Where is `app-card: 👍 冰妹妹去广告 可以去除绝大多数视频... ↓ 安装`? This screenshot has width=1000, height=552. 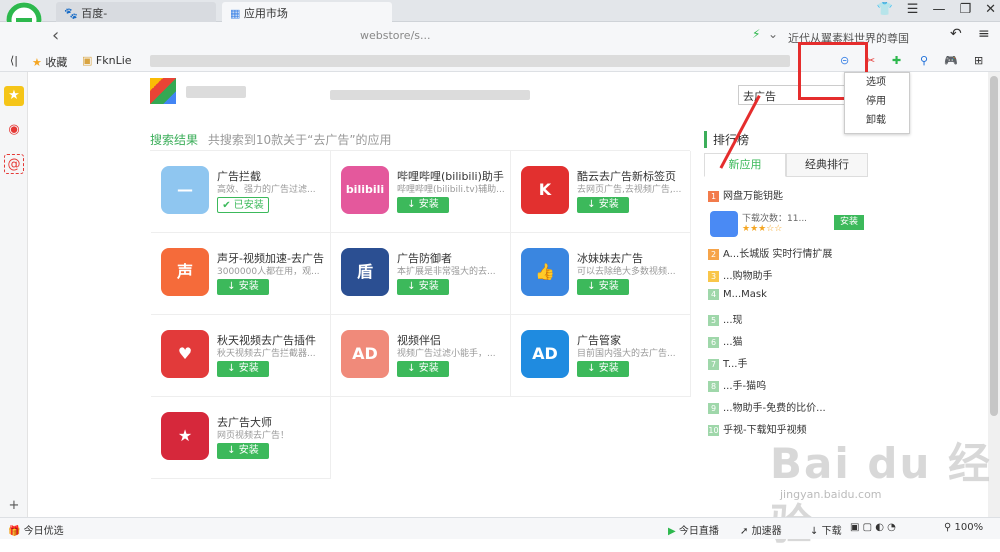 app-card: 👍 冰妹妹去广告 可以去除绝大多数视频... ↓ 安装 is located at coordinates (601, 274).